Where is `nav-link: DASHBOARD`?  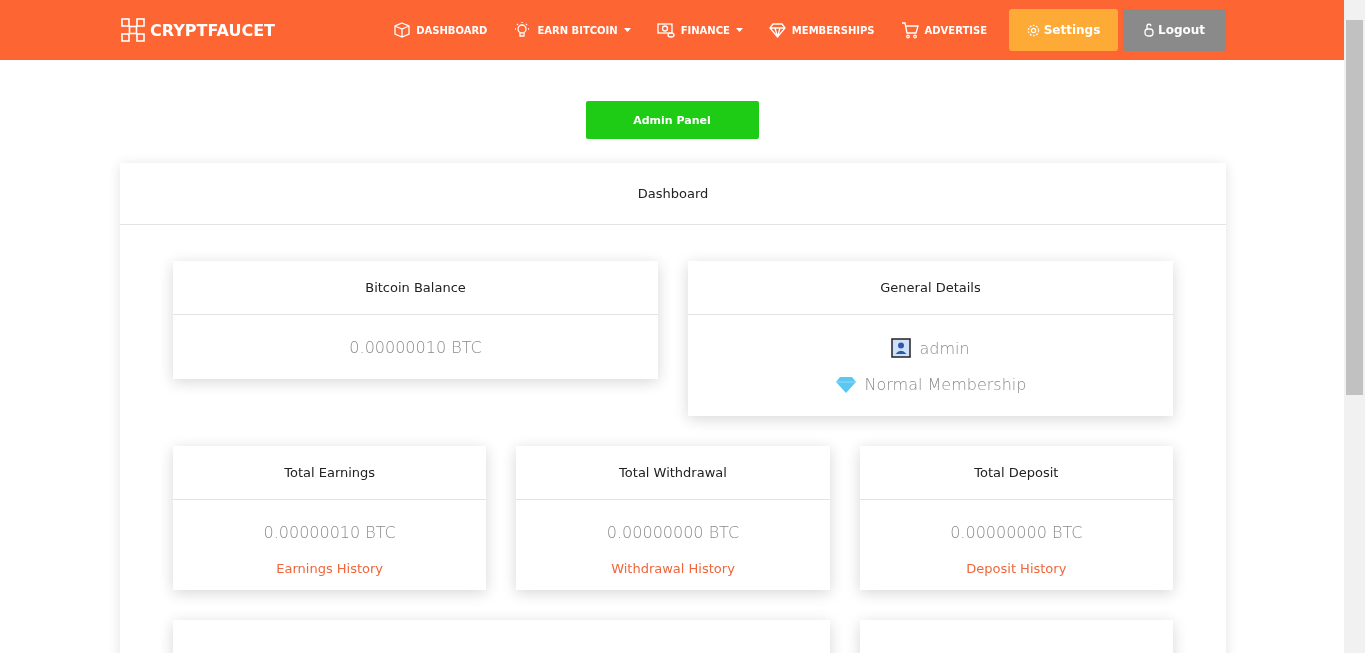 nav-link: DASHBOARD is located at coordinates (441, 30).